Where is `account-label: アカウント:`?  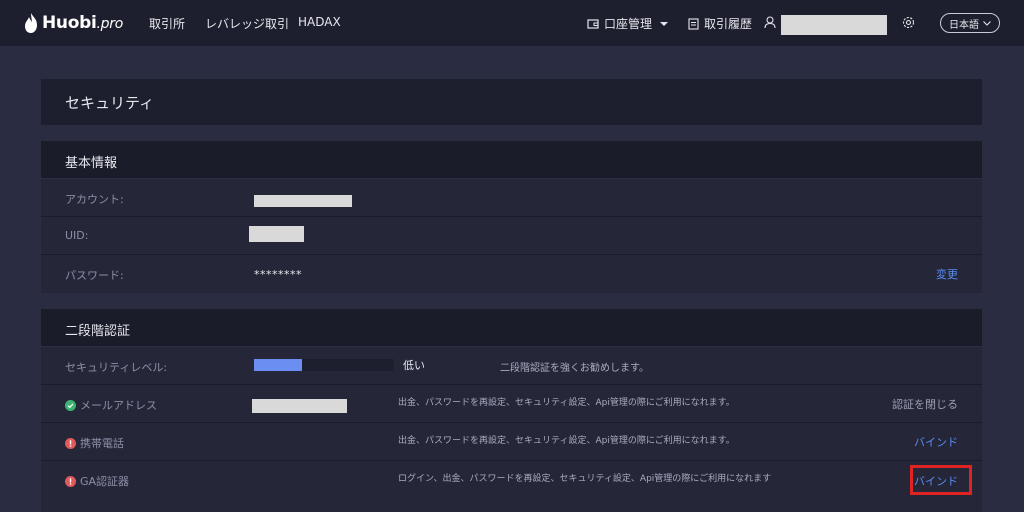
account-label: アカウント: is located at coordinates (94, 199).